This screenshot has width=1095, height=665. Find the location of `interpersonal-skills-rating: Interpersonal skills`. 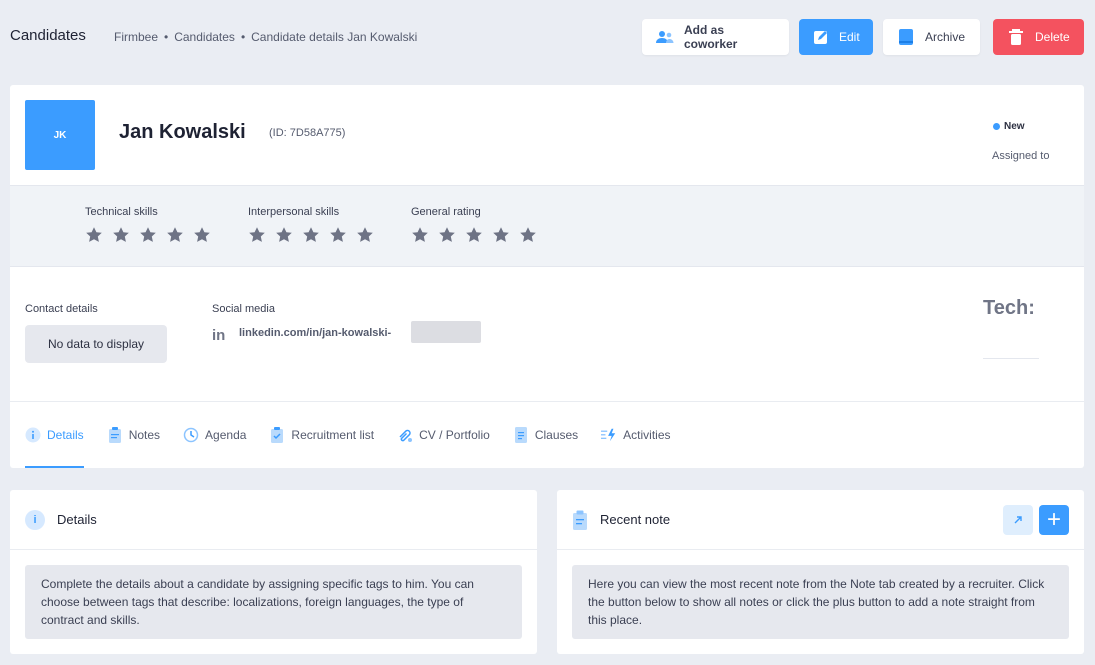

interpersonal-skills-rating: Interpersonal skills is located at coordinates (311, 225).